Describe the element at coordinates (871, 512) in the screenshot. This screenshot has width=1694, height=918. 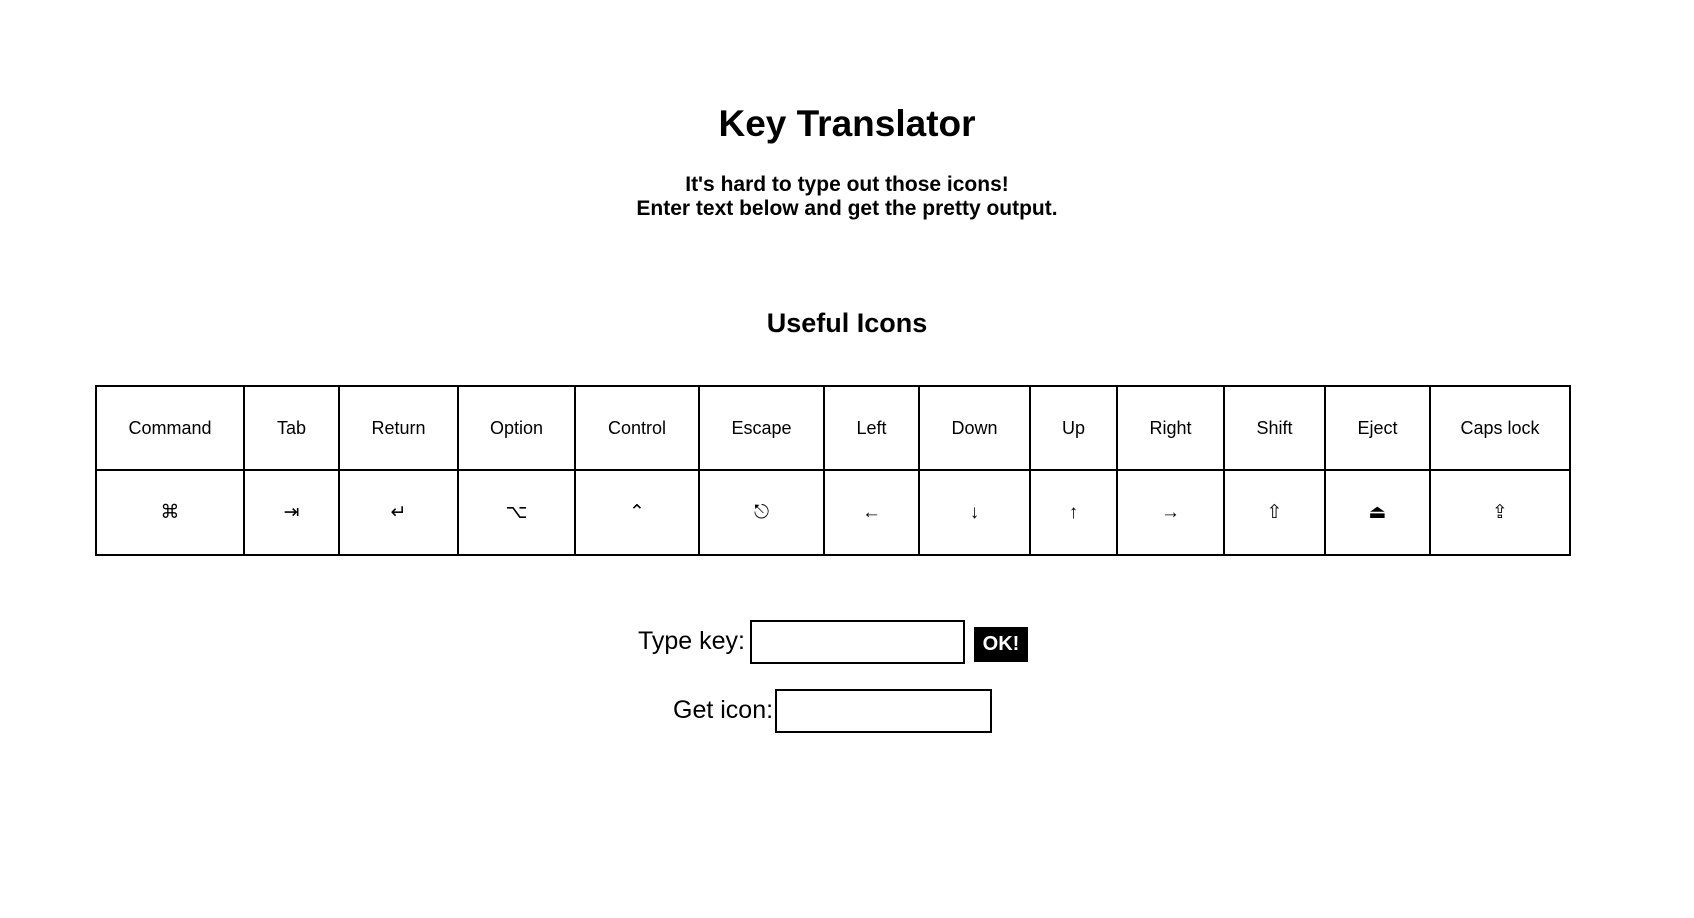
I see `left-arrow-icon: ←` at that location.